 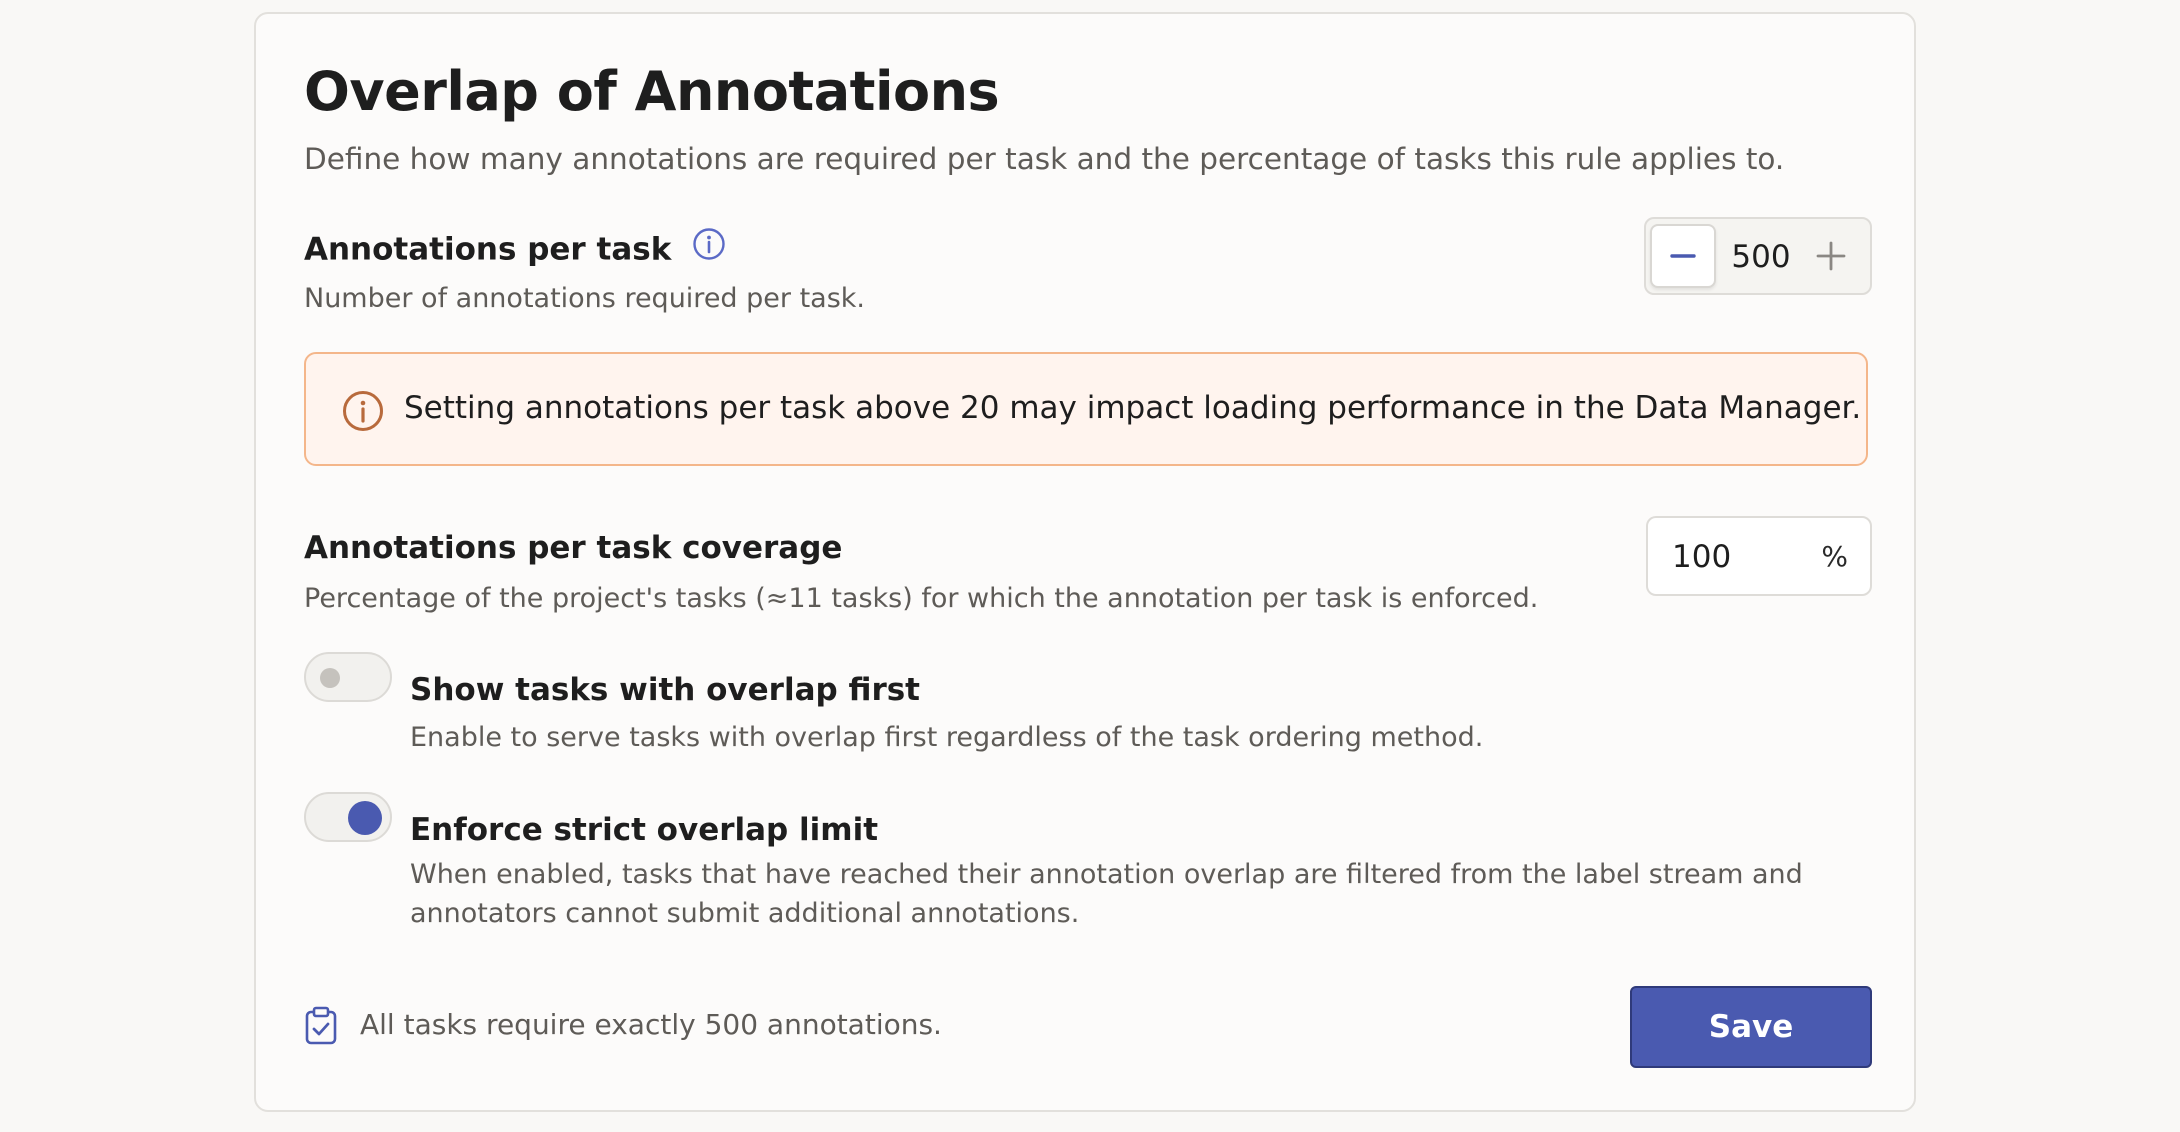 What do you see at coordinates (1751, 1027) in the screenshot?
I see `save-button: Save` at bounding box center [1751, 1027].